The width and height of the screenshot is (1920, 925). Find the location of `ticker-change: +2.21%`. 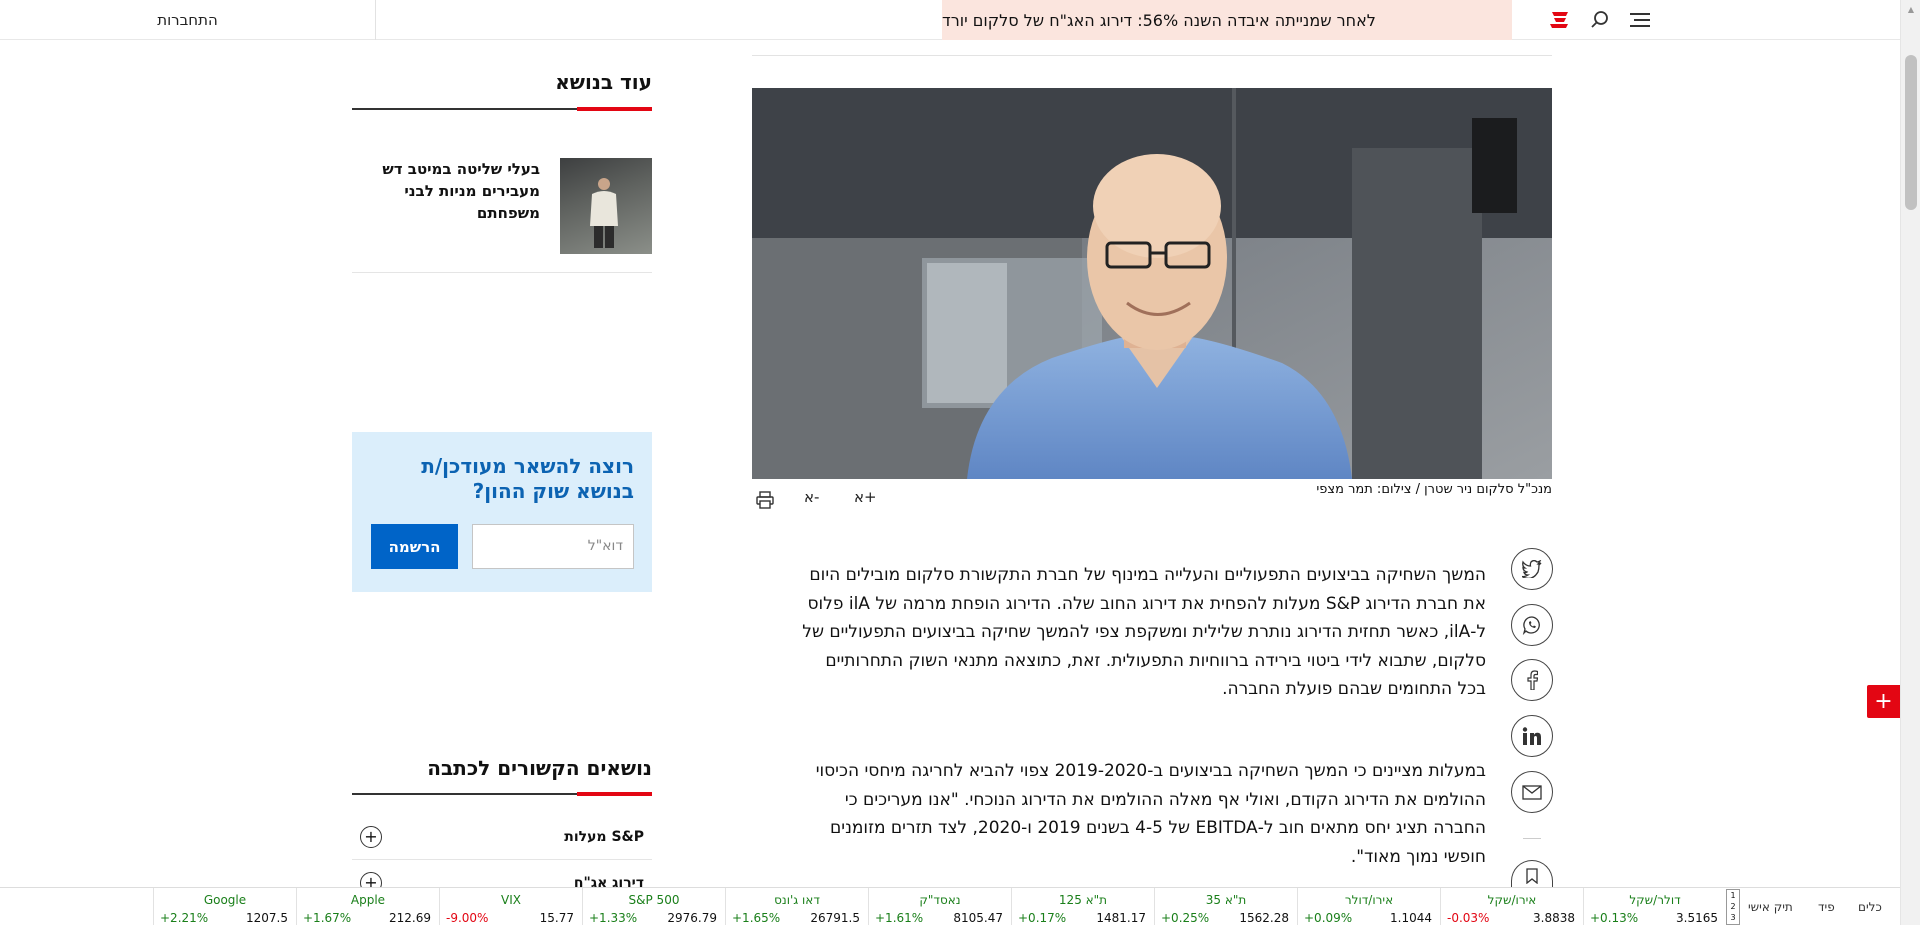

ticker-change: +2.21% is located at coordinates (184, 918).